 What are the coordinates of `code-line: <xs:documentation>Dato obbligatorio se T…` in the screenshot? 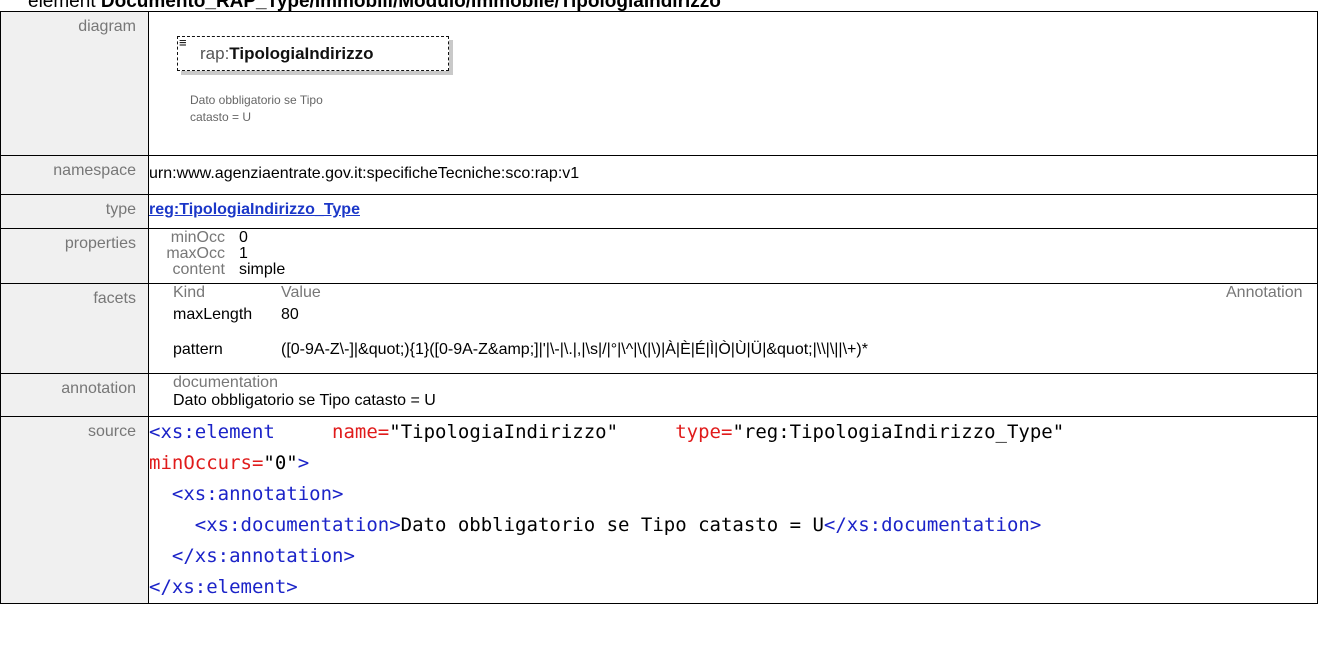 It's located at (733, 525).